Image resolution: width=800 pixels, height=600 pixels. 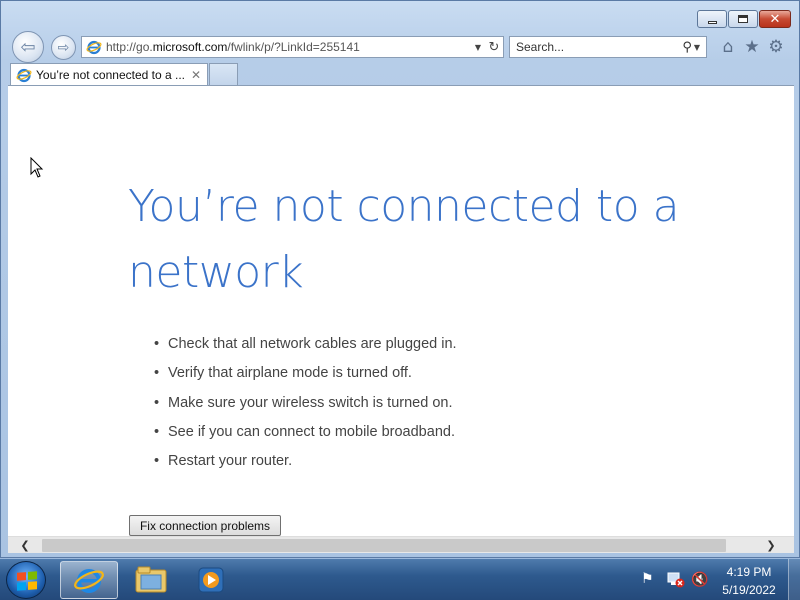 I want to click on url-suffix: /fwlink/p/?LinkId=255141, so click(x=293, y=47).